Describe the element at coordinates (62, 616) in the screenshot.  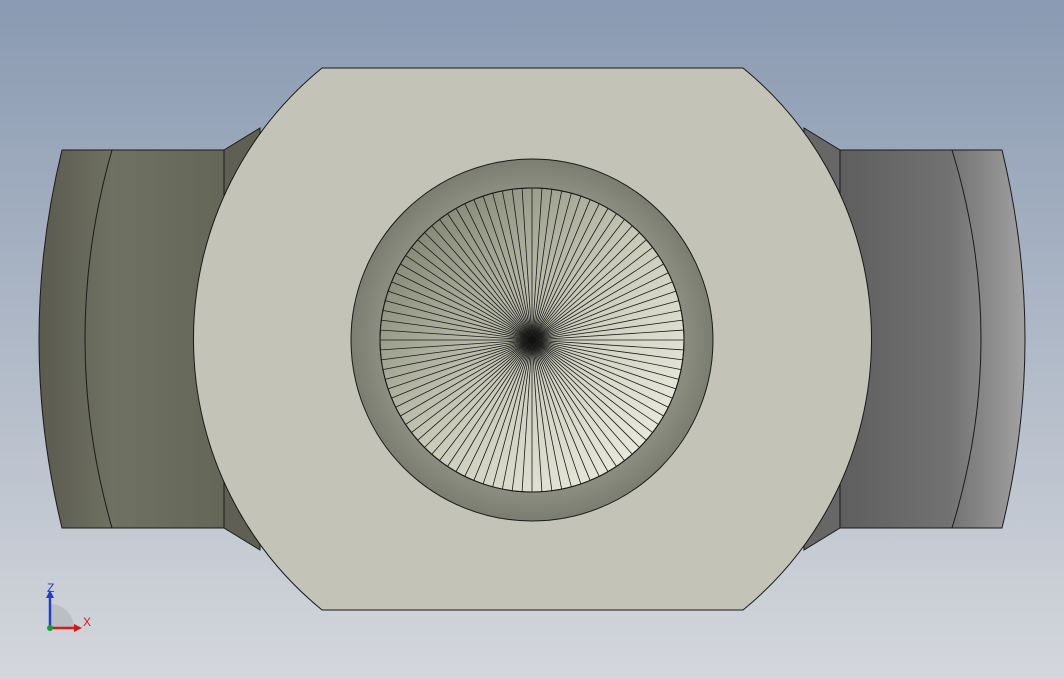
I see `triad-plane` at that location.